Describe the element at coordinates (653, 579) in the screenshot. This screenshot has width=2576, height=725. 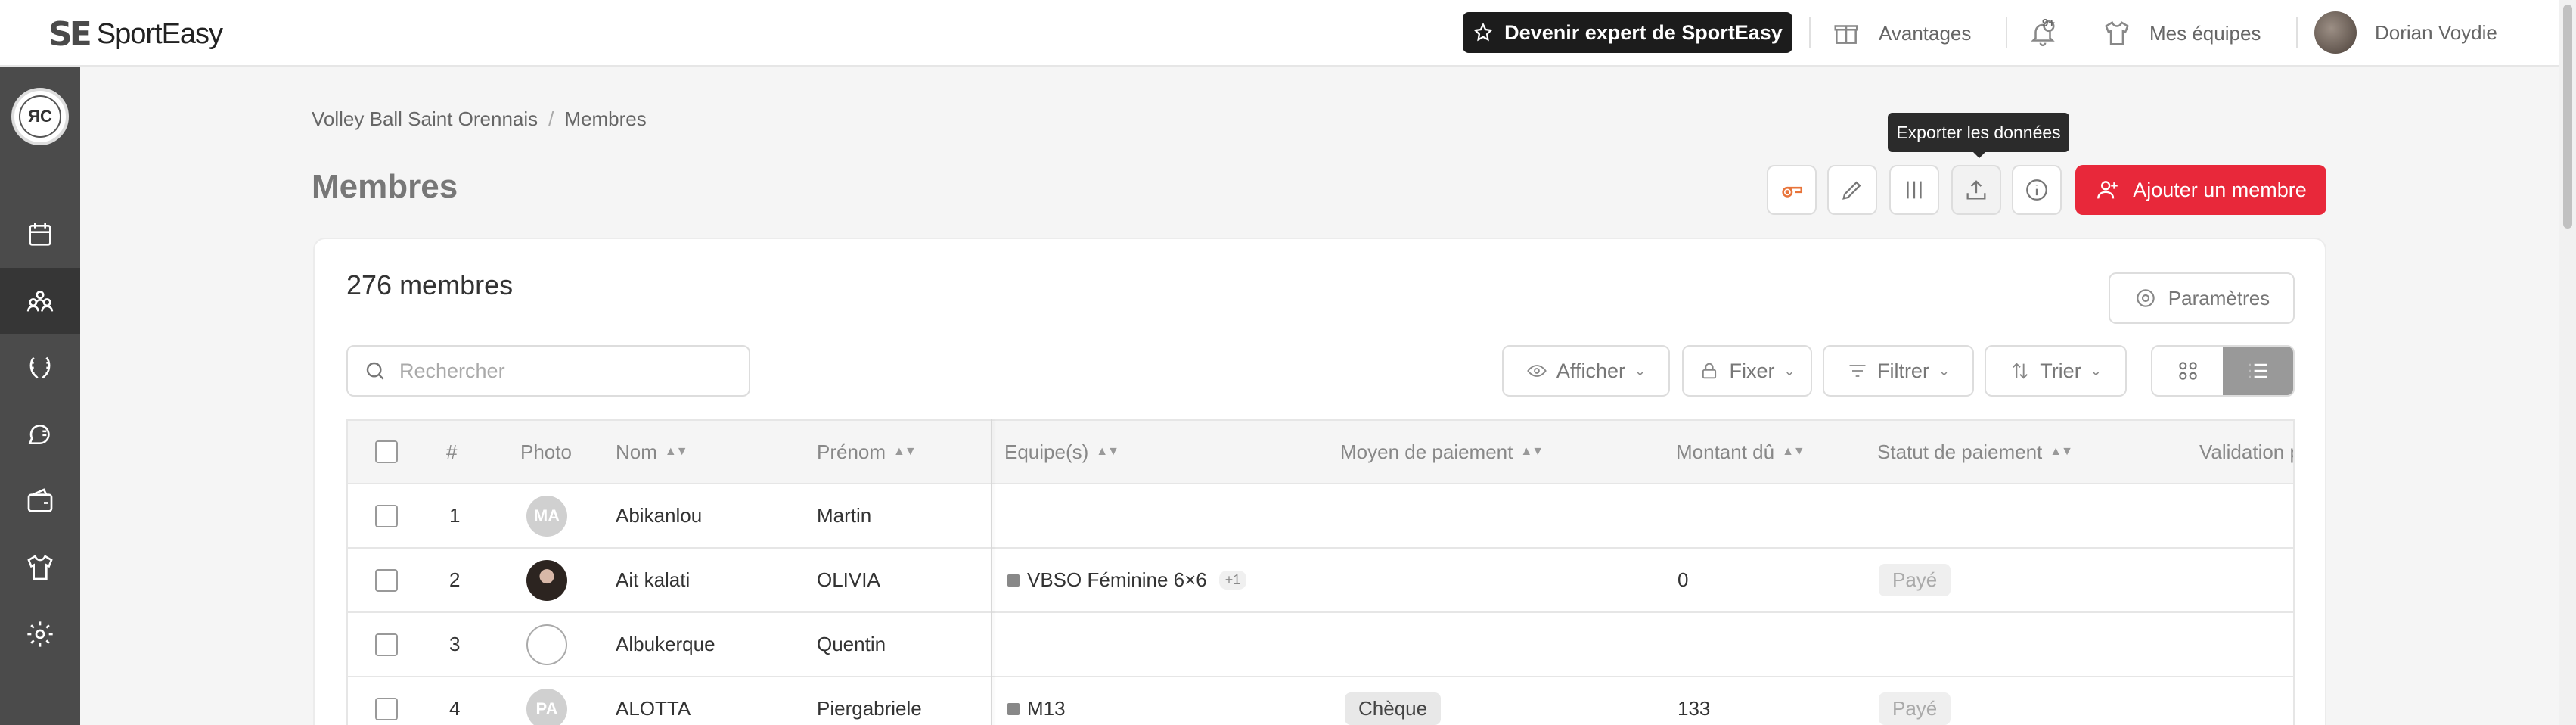
I see `row-nom: Ait kalati` at that location.